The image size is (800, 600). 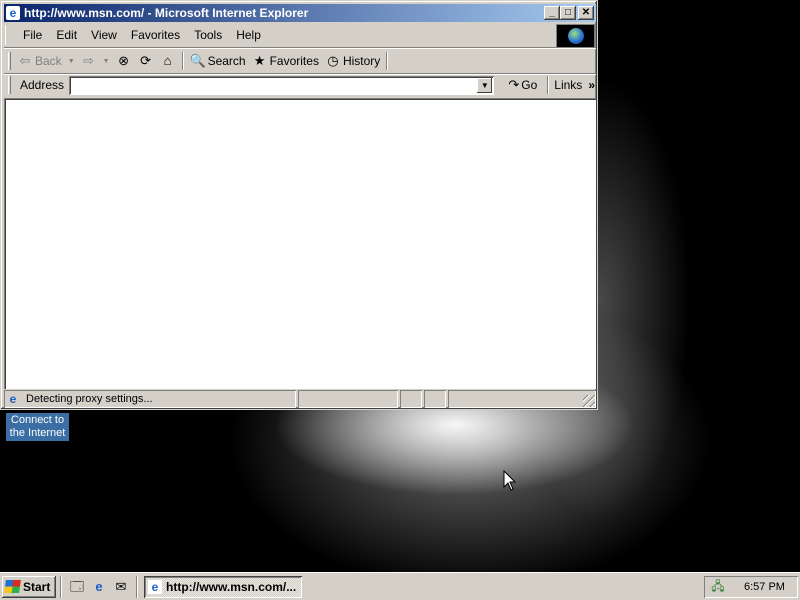 I want to click on refresh-button: ⟳, so click(x=146, y=61).